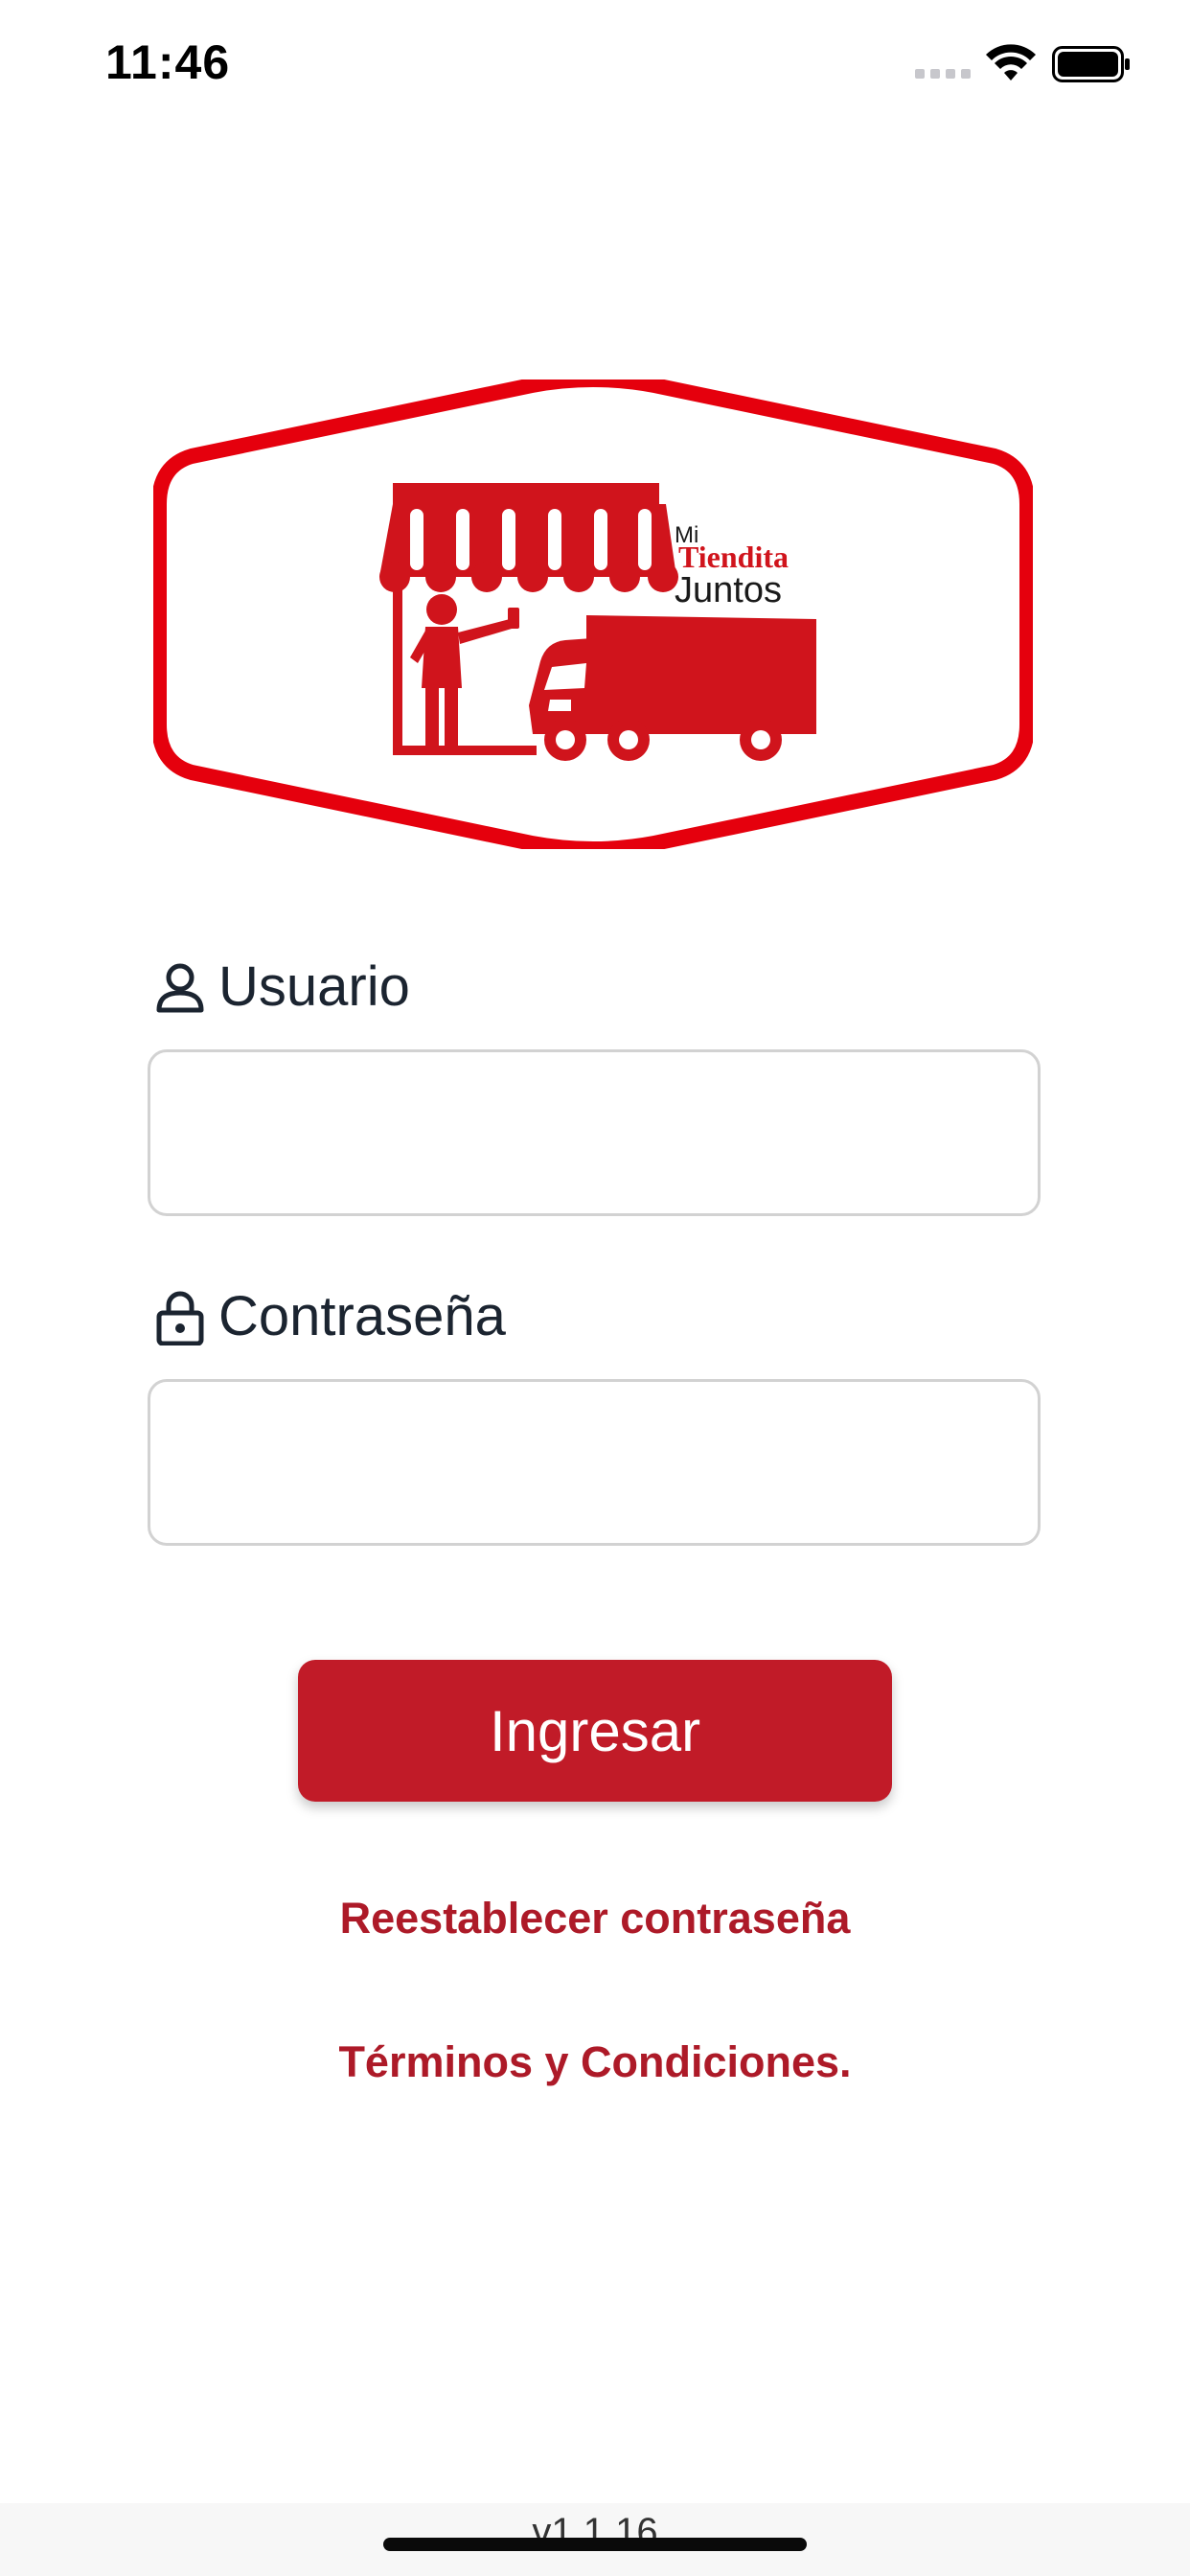  Describe the element at coordinates (168, 62) in the screenshot. I see `status-time: 11:46` at that location.